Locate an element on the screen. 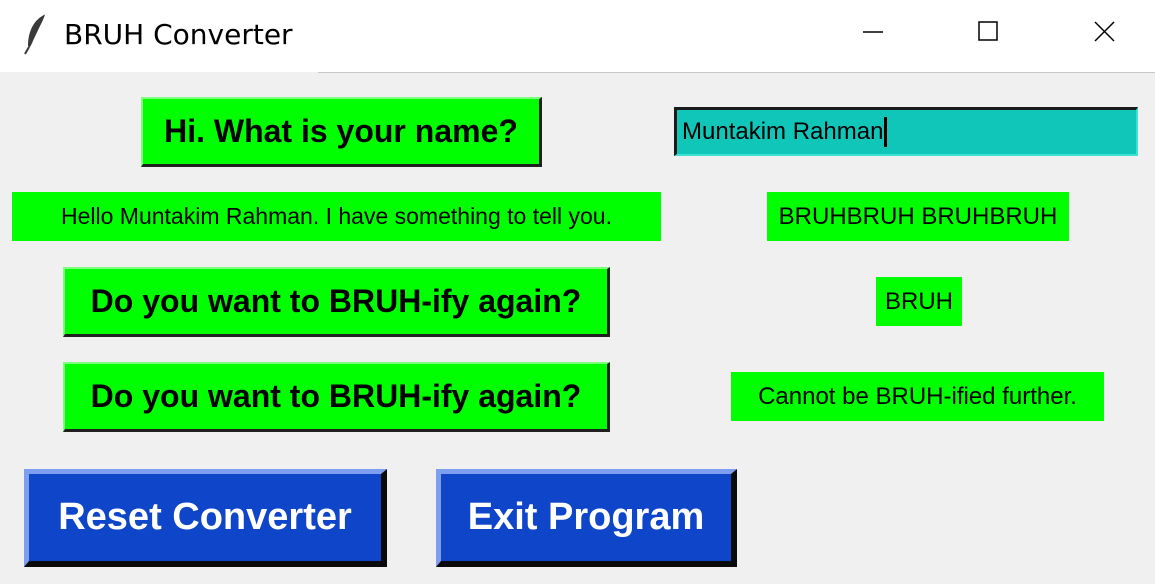  minimize-icon is located at coordinates (873, 32).